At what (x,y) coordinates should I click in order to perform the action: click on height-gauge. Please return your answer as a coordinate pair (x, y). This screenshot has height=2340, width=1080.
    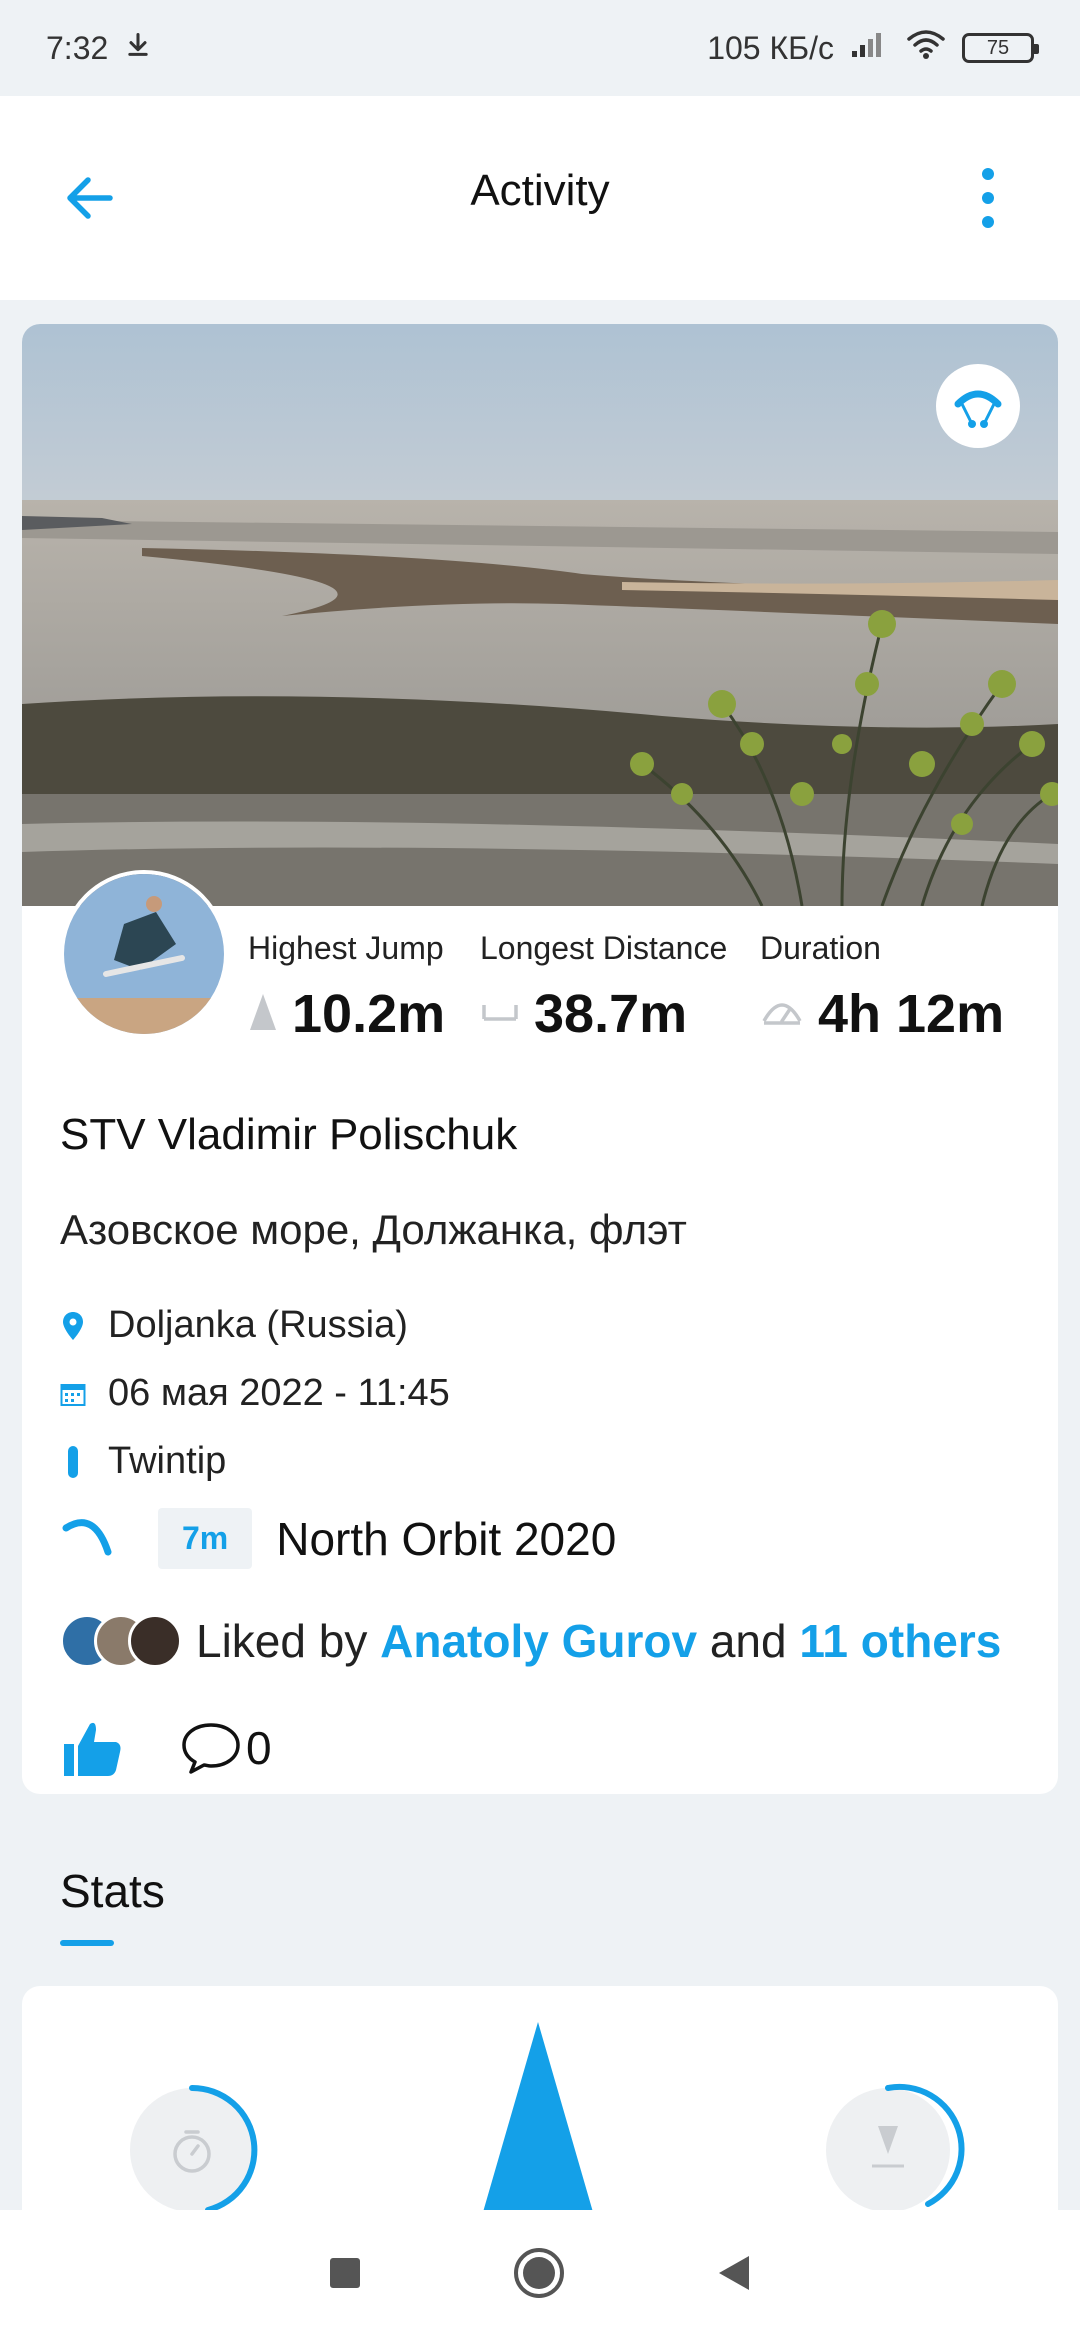
    Looking at the image, I should click on (895, 2147).